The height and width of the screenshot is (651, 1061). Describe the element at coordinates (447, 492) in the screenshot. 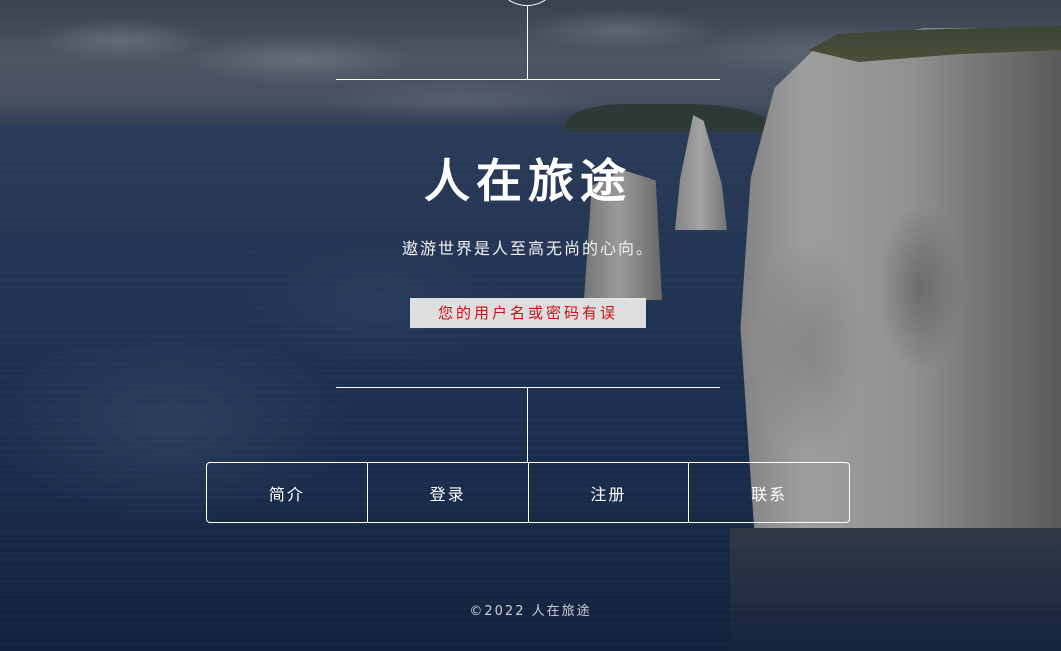

I see `nav-login-button: 登录` at that location.